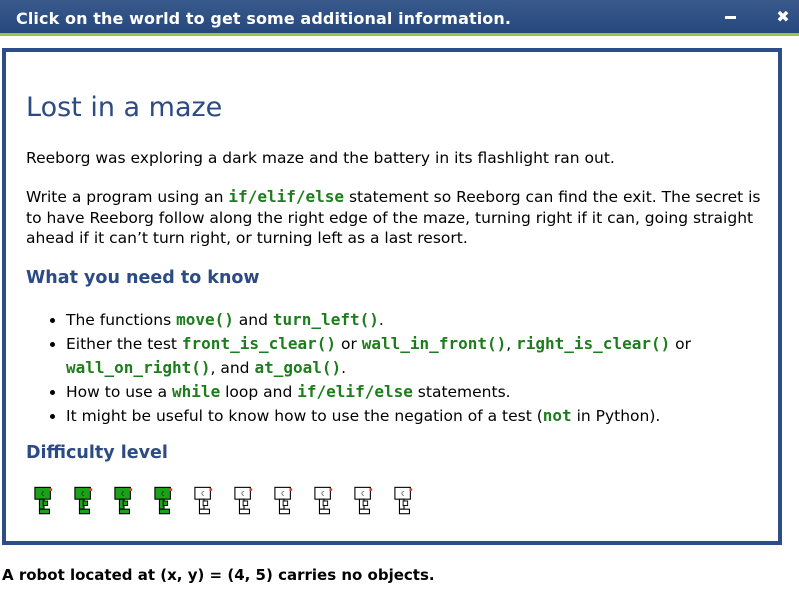 This screenshot has width=799, height=591. I want to click on item-code: turn_left(), so click(325, 319).